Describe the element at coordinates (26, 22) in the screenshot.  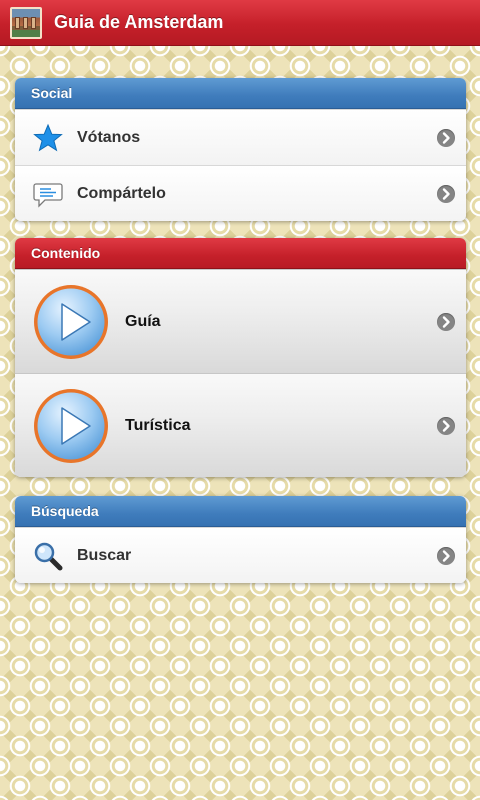
I see `amsterdam-houses-icon` at that location.